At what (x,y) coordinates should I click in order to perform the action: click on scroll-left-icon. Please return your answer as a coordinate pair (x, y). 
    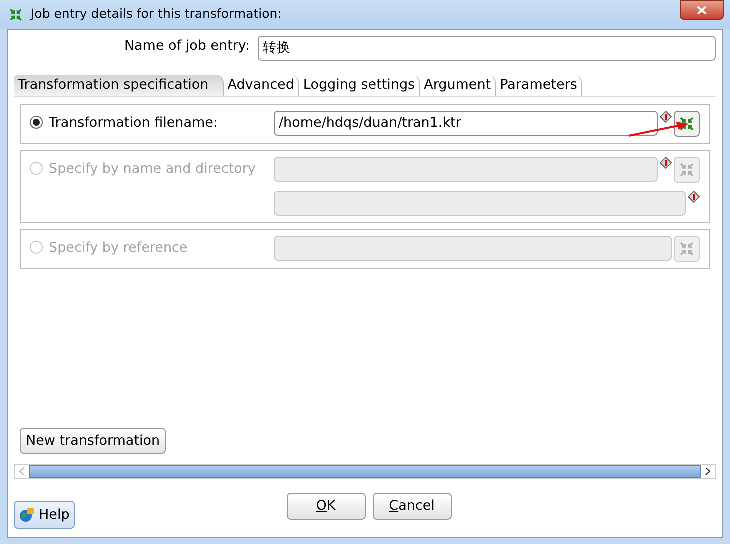
    Looking at the image, I should click on (22, 471).